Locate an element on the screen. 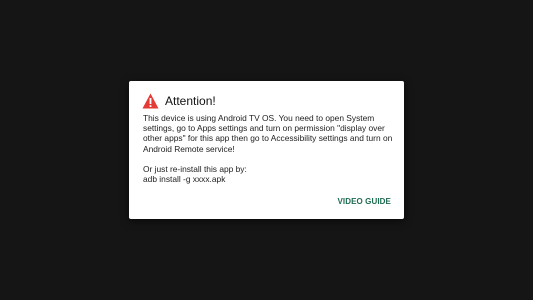  reinstall-hint: Or just re-install this app by: is located at coordinates (195, 168).